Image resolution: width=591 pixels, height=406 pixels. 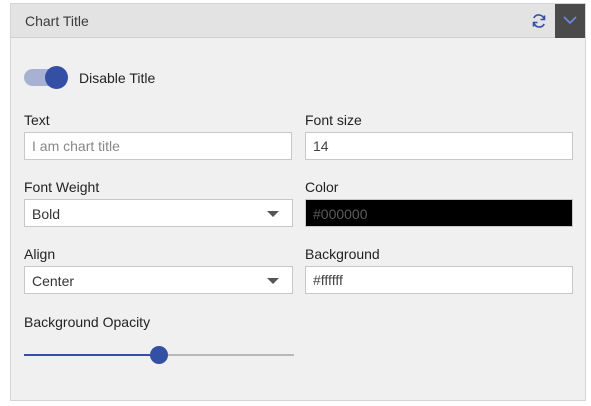 I want to click on background-label: Background, so click(x=342, y=254).